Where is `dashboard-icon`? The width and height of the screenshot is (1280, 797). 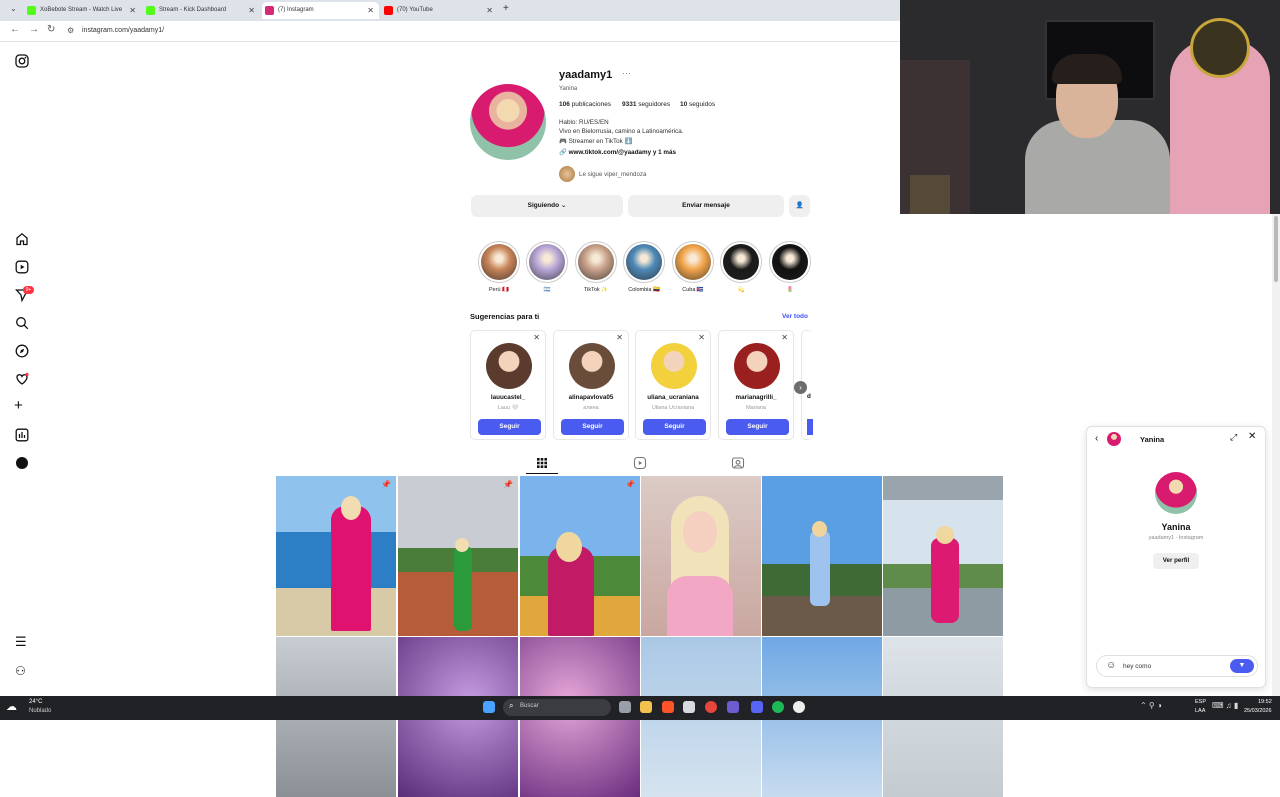
dashboard-icon is located at coordinates (22, 435).